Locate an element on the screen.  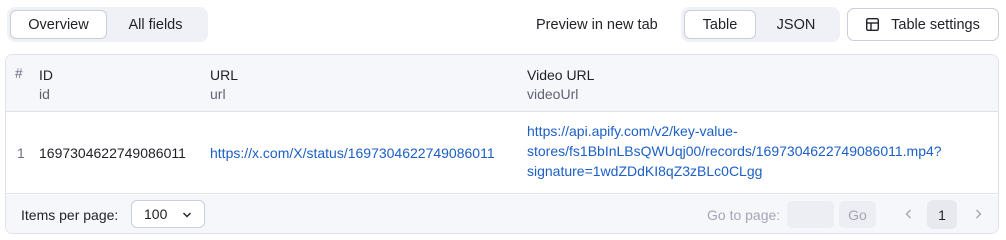
items-per-page-label: Items per page: is located at coordinates (70, 215).